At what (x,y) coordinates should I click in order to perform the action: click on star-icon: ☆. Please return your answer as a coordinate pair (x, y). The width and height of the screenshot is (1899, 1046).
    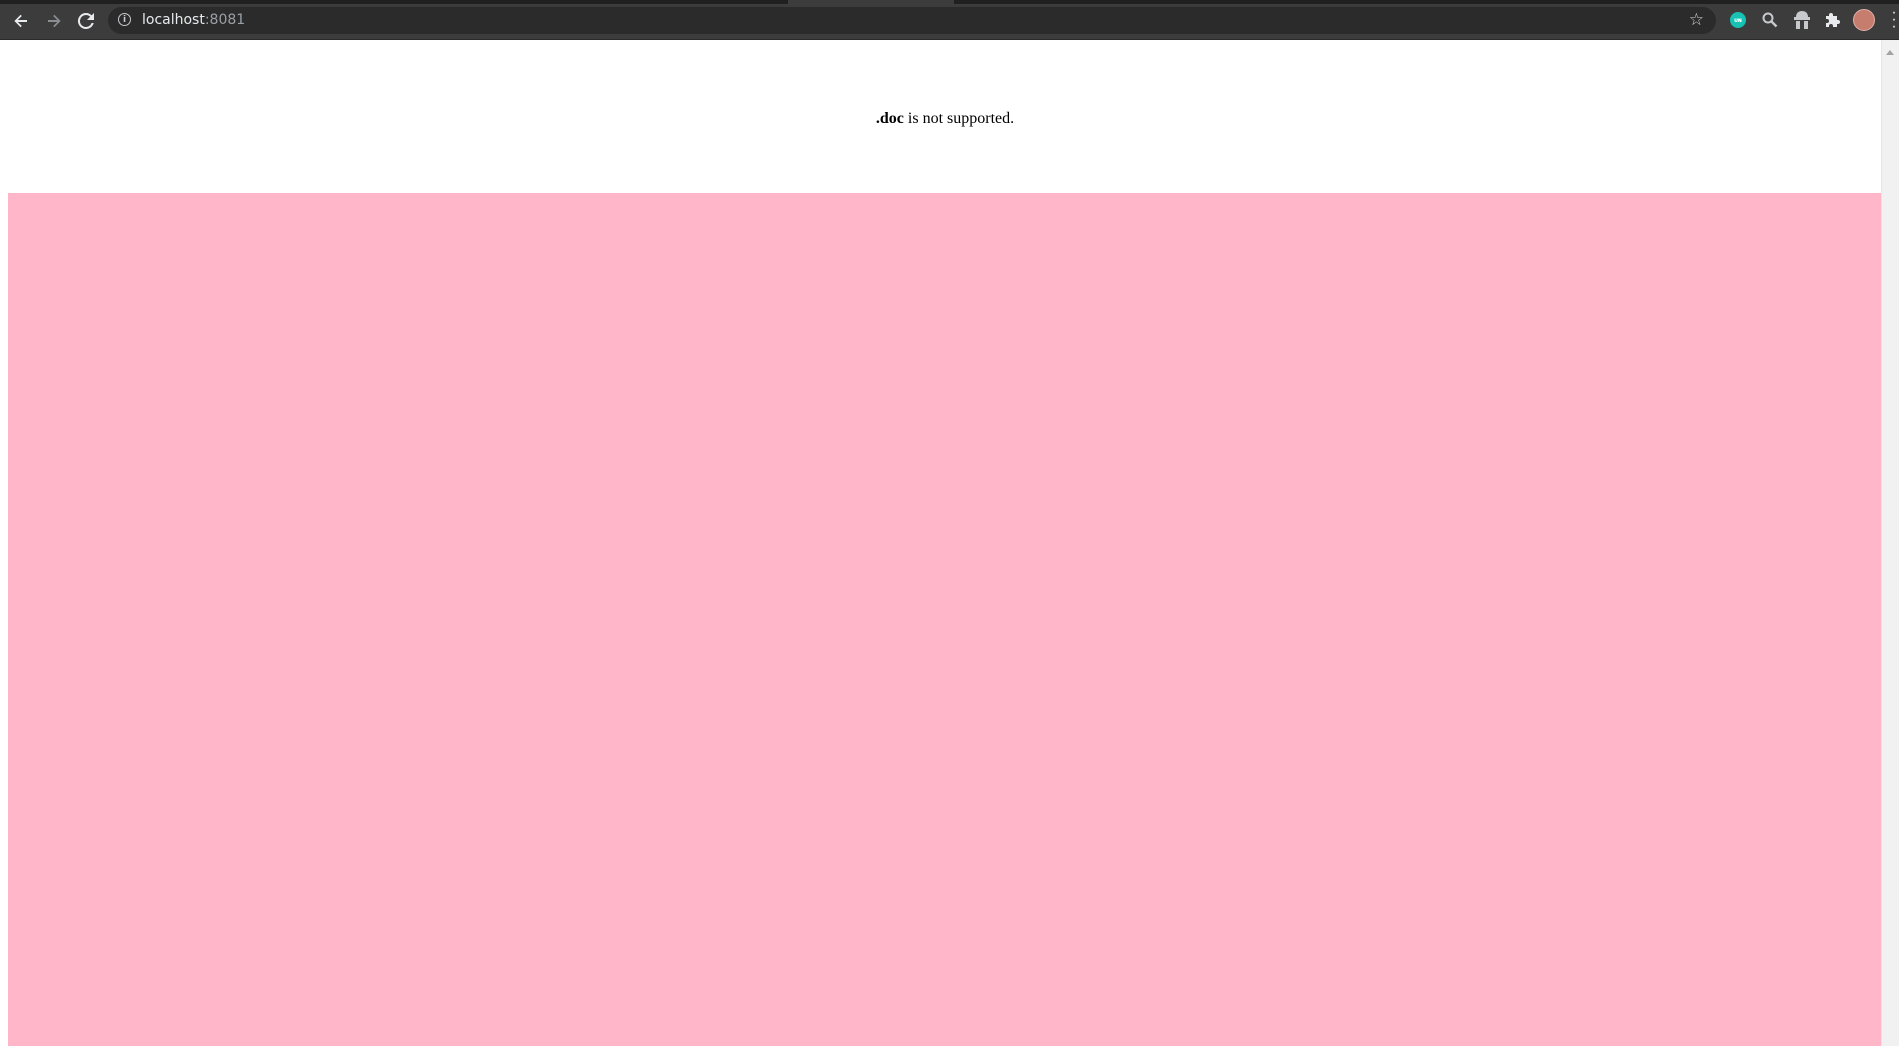
    Looking at the image, I should click on (1696, 20).